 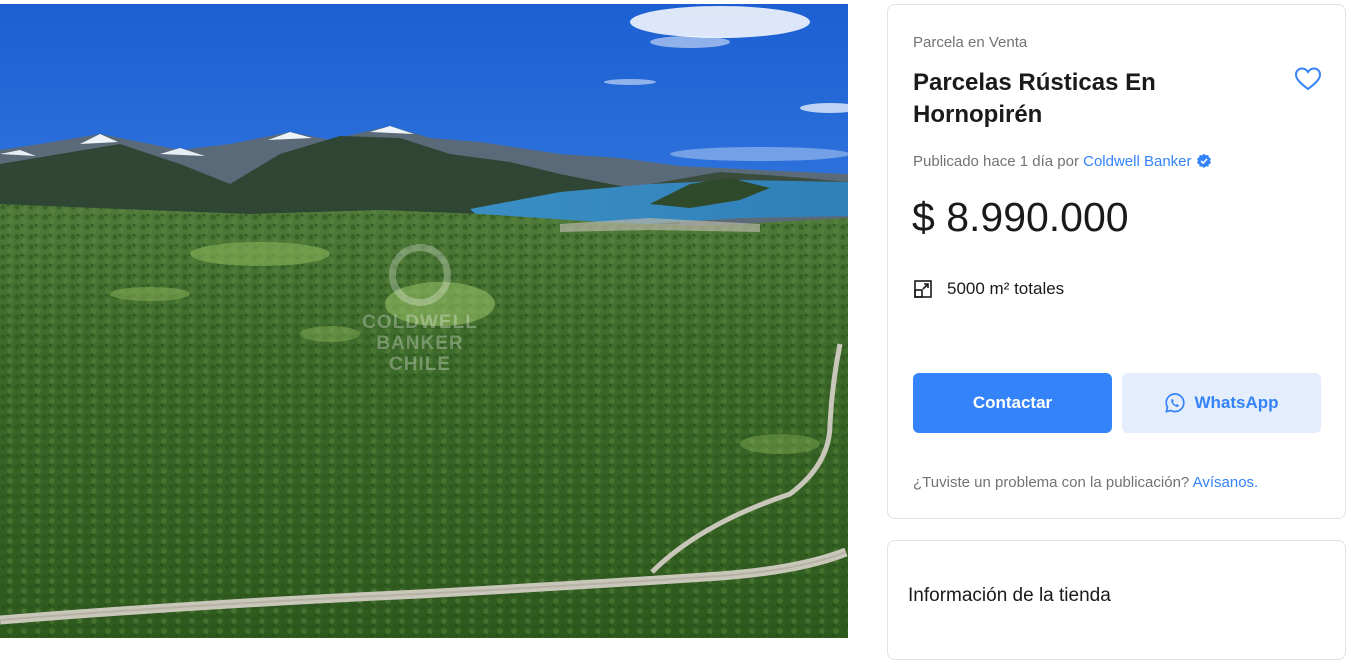 I want to click on store-info-title: Información de la tienda, so click(x=1009, y=595).